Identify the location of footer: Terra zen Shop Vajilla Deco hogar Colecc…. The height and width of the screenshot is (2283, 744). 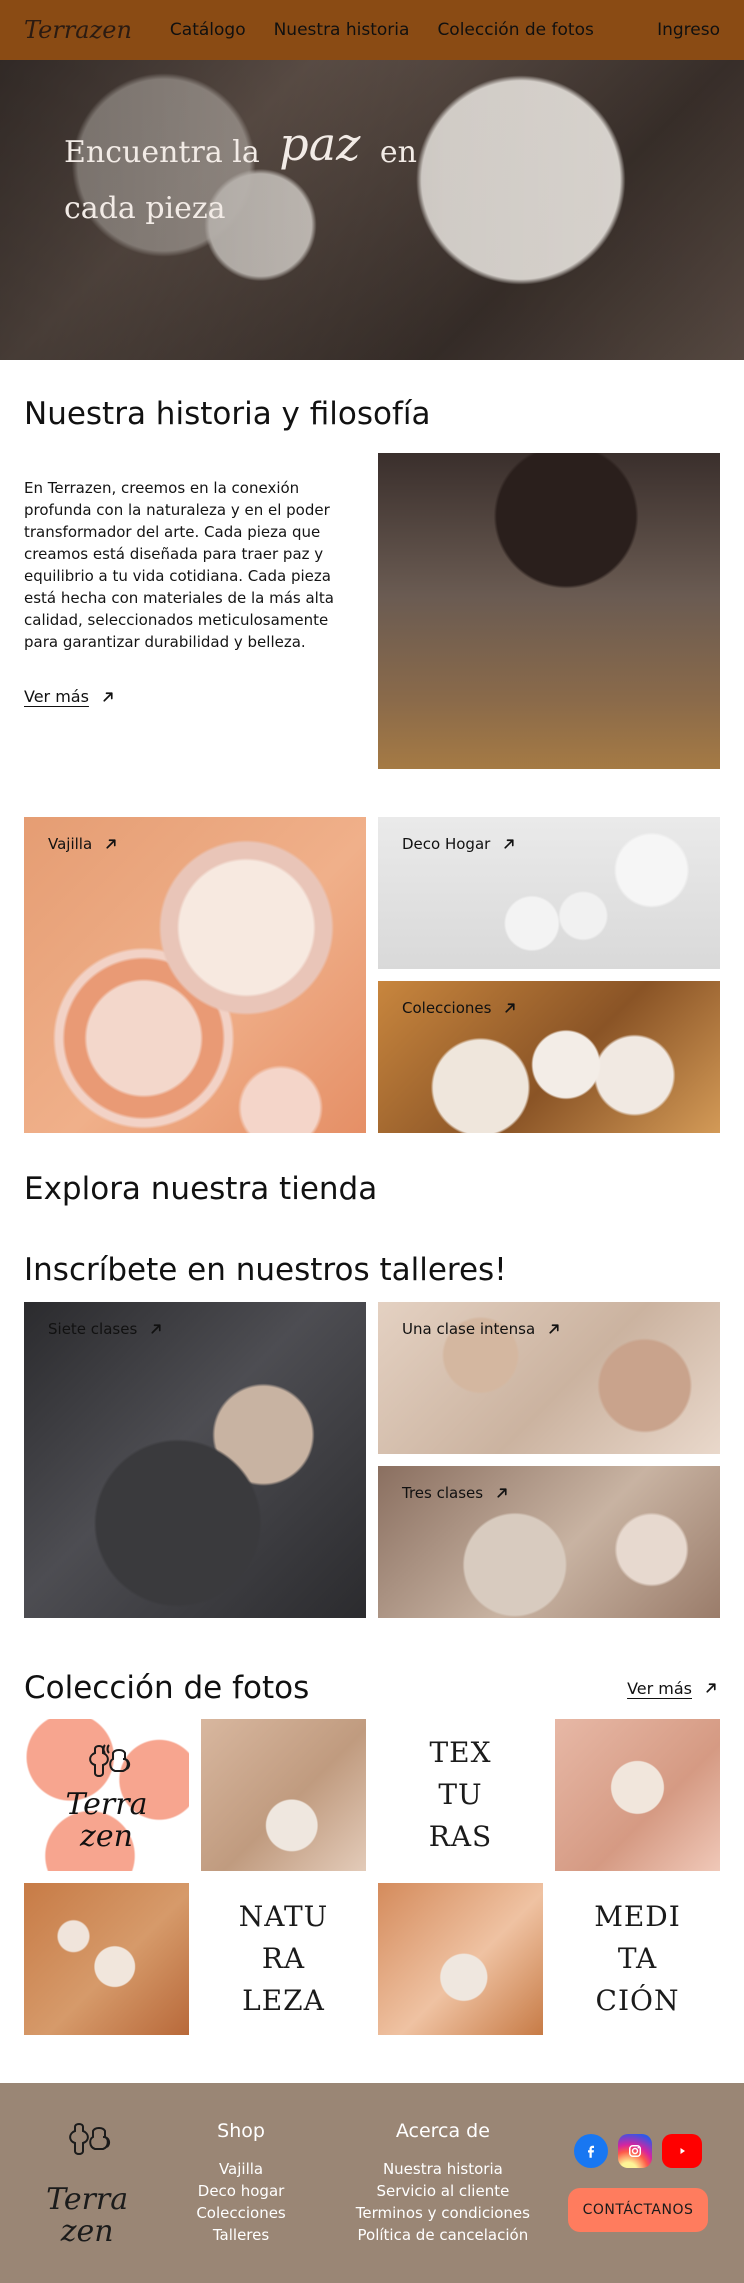
(372, 2182).